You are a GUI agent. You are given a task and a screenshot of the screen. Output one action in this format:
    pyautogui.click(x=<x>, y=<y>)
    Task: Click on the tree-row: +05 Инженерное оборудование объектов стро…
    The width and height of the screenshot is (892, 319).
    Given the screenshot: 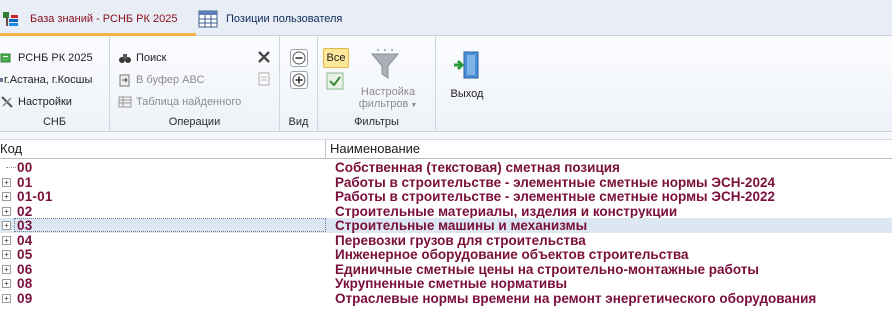 What is the action you would take?
    pyautogui.click(x=446, y=254)
    